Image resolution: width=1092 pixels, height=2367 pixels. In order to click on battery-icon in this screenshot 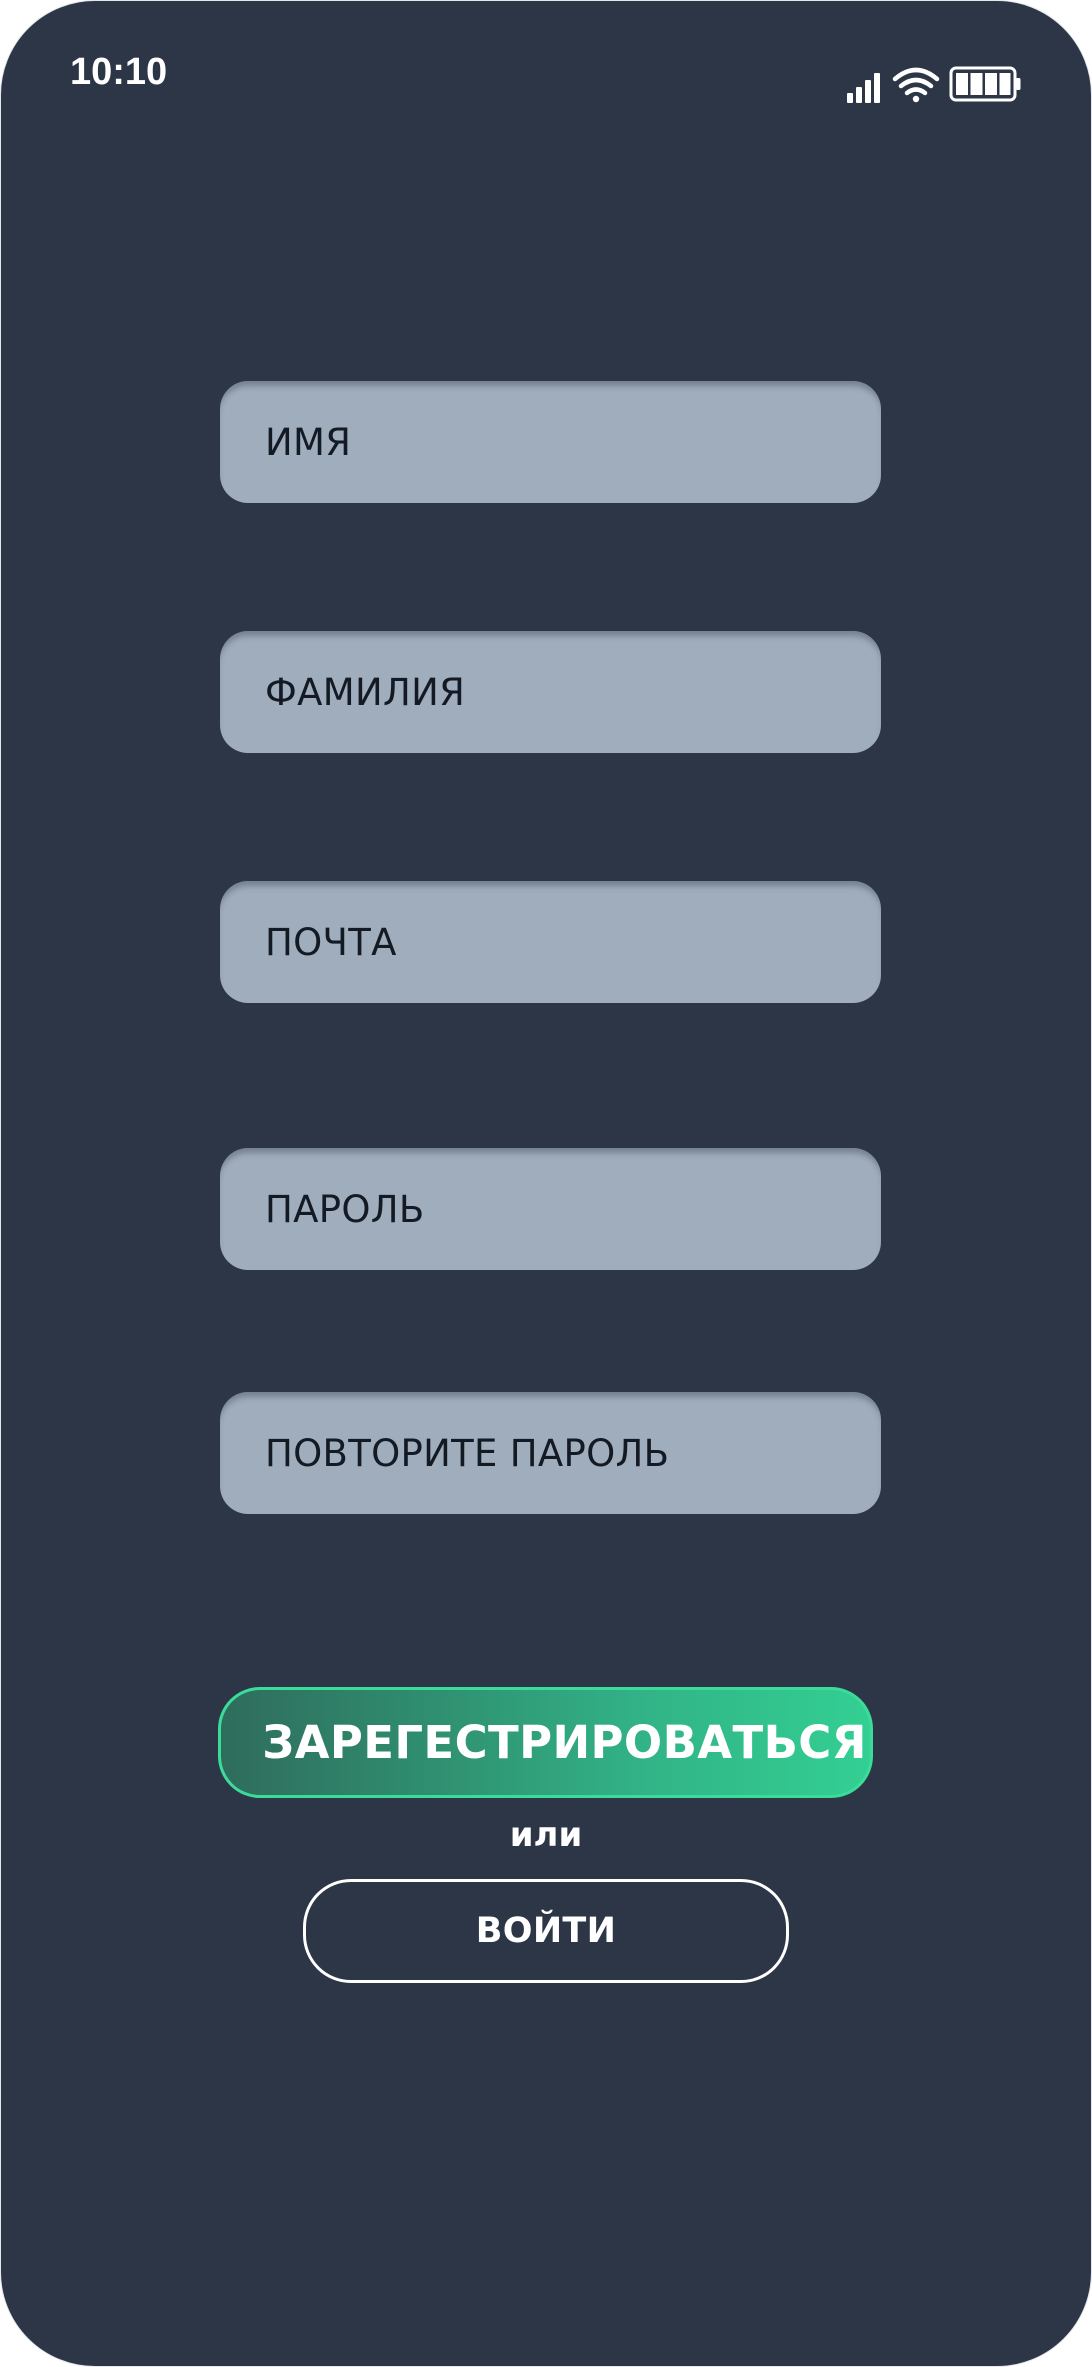, I will do `click(985, 84)`.